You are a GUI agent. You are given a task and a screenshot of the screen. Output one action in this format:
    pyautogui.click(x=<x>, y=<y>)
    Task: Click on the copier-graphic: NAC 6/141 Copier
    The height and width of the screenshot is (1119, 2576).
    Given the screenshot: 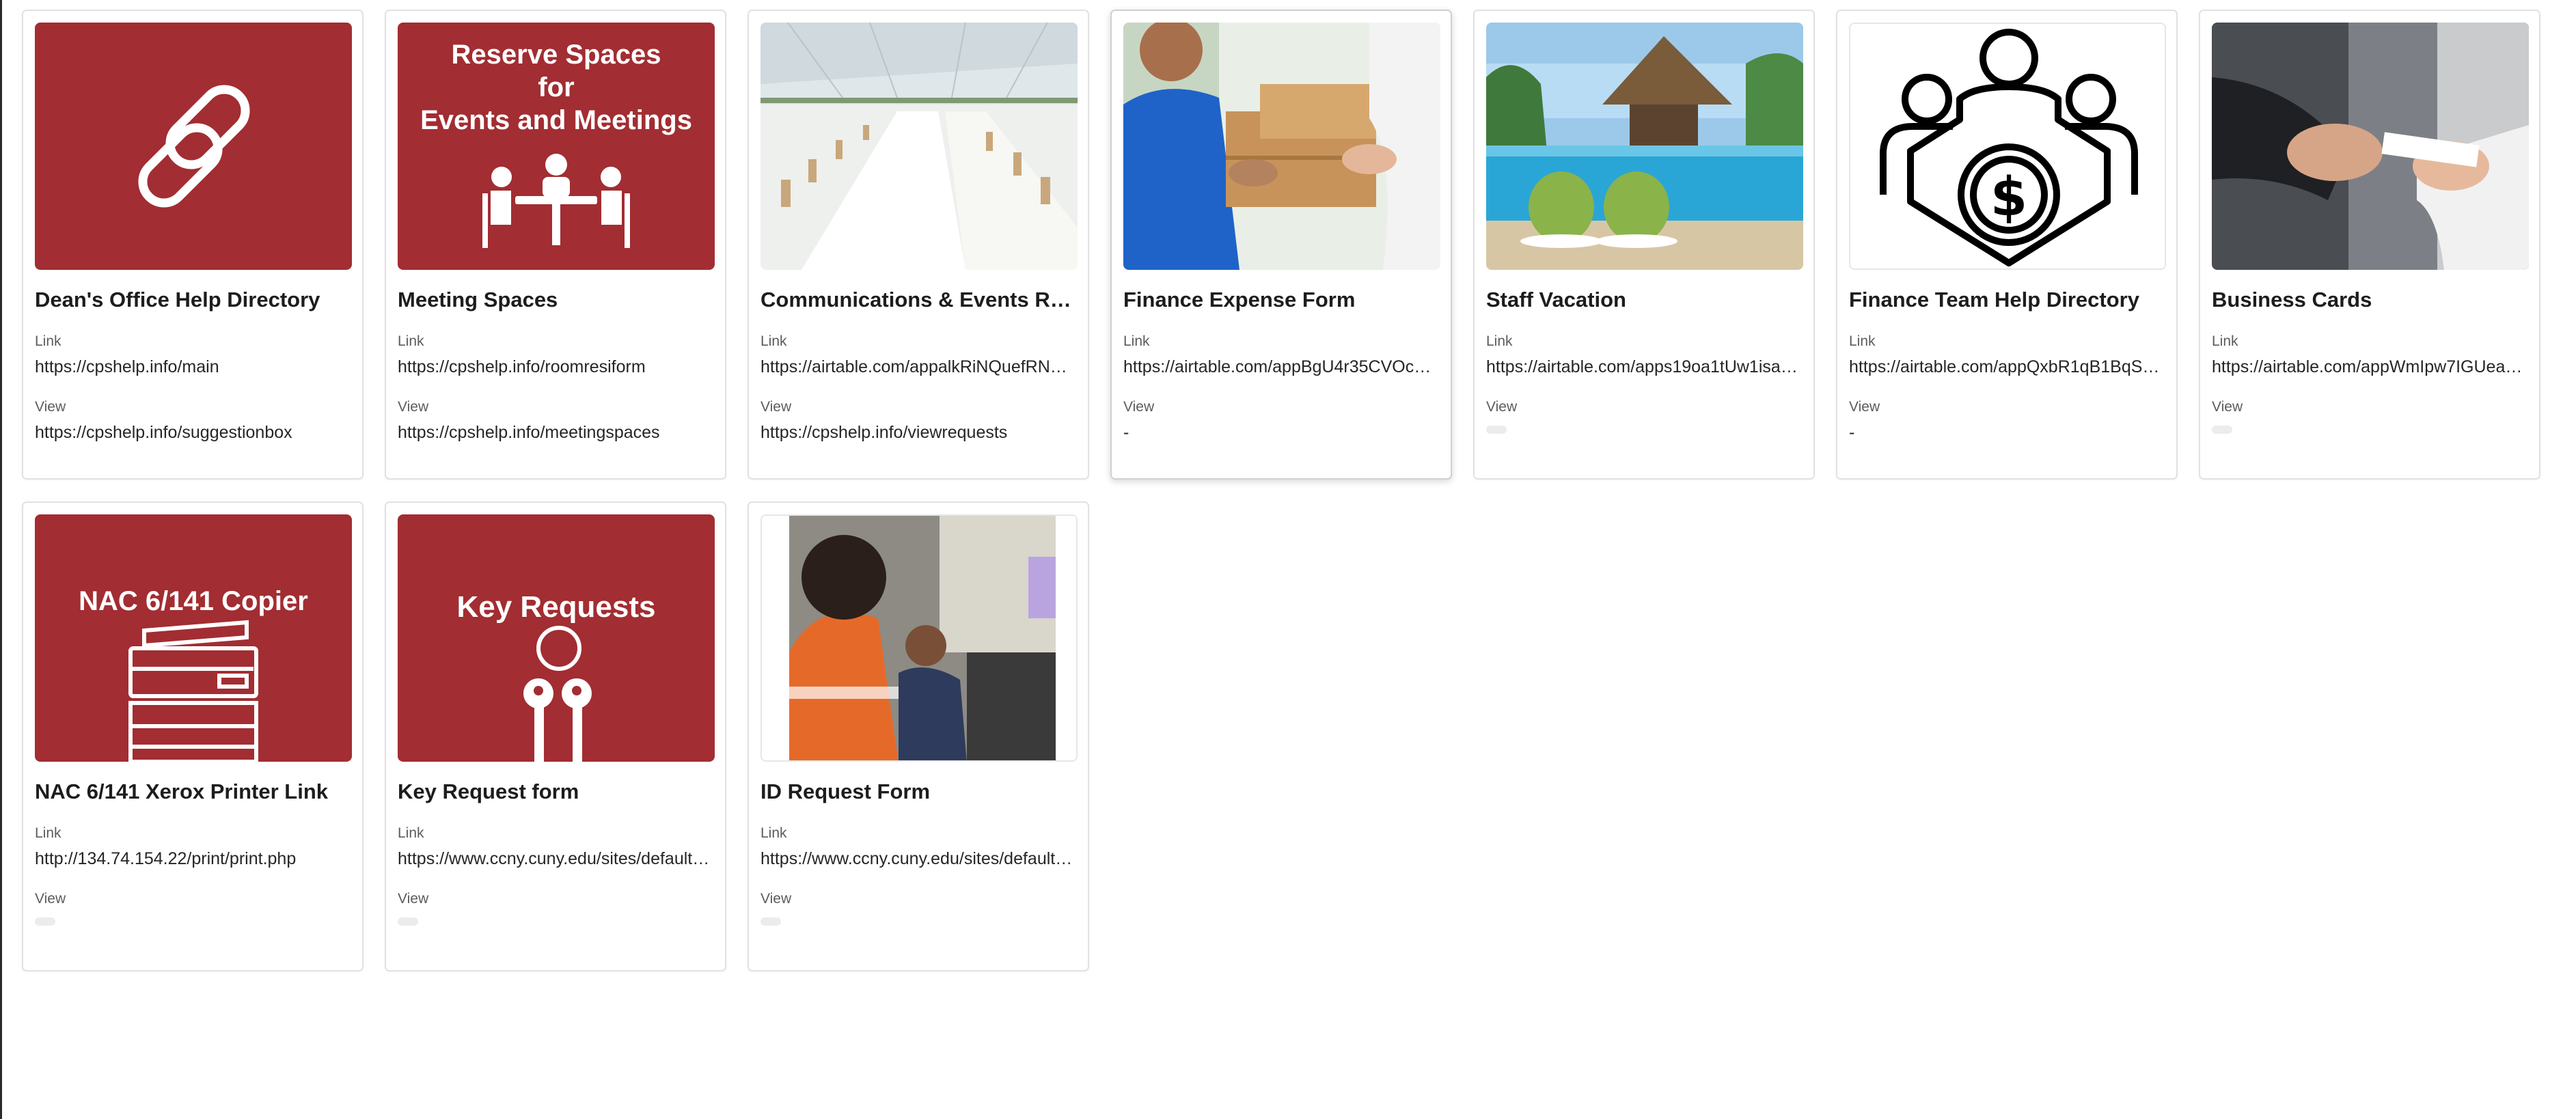 What is the action you would take?
    pyautogui.click(x=193, y=674)
    